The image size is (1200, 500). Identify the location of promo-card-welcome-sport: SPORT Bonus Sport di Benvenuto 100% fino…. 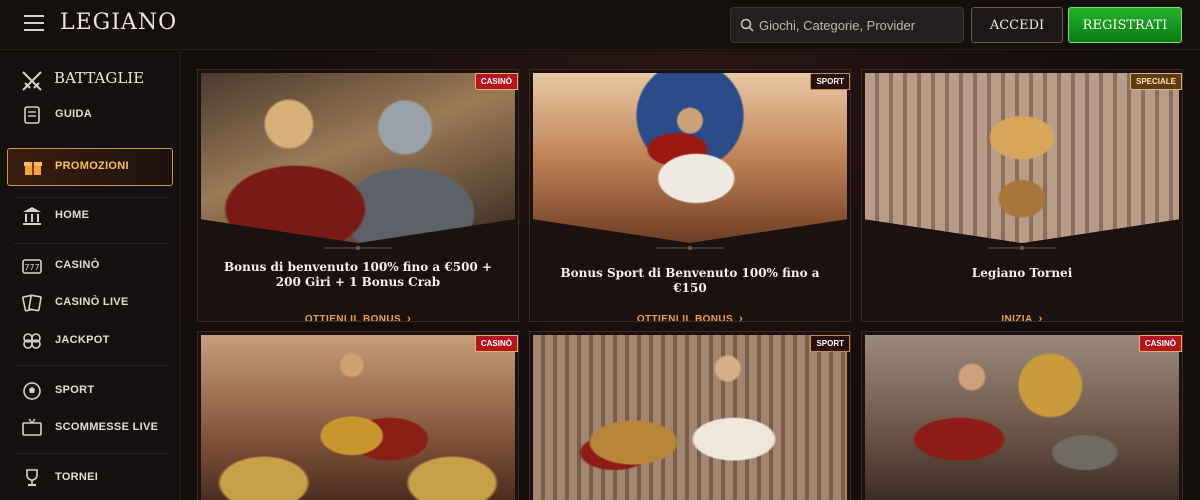
(690, 195).